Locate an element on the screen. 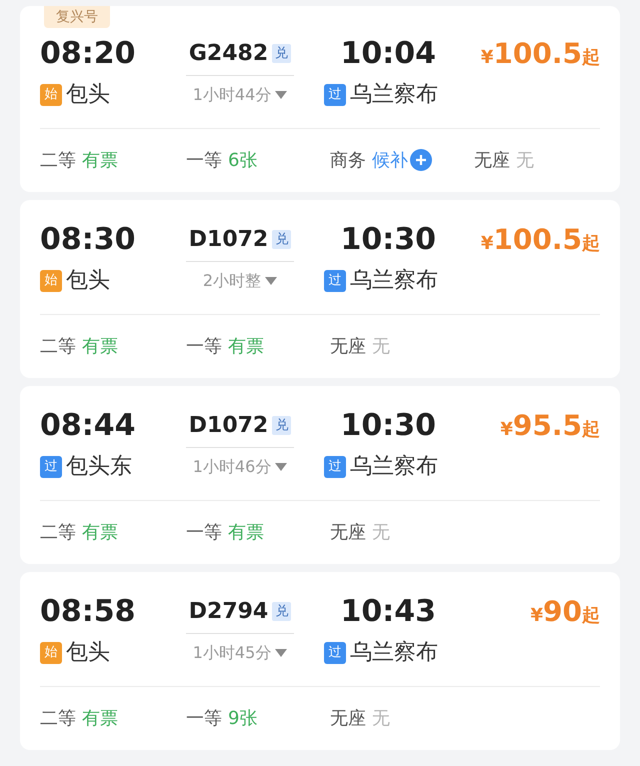  departure-time: 08:58 is located at coordinates (88, 612).